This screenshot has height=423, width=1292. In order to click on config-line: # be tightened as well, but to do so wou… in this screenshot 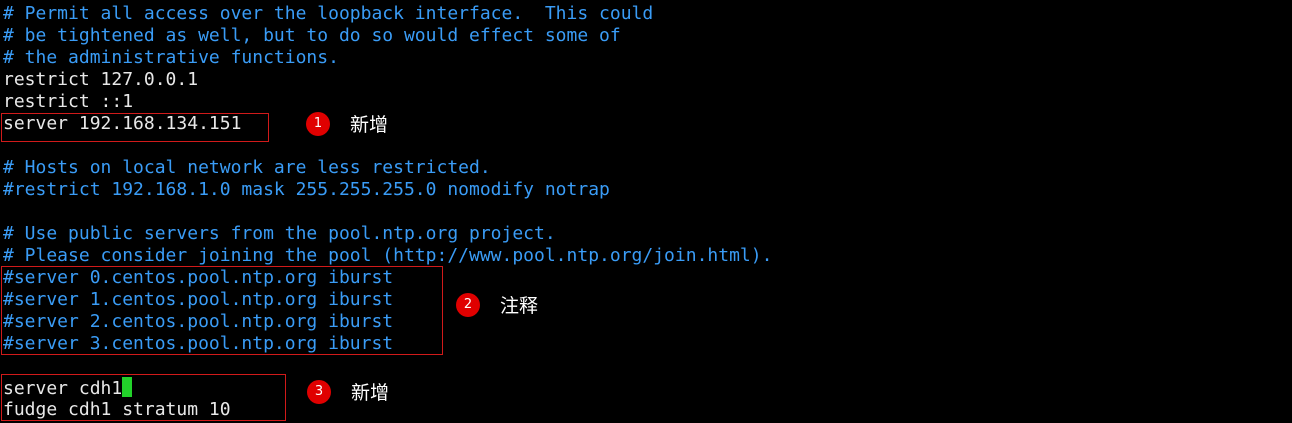, I will do `click(312, 35)`.